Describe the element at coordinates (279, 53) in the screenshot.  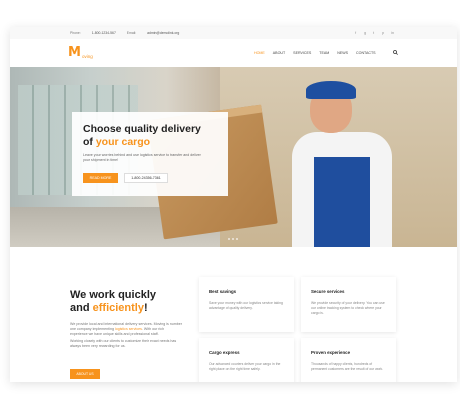
I see `nav-item-about: ABOUT` at that location.